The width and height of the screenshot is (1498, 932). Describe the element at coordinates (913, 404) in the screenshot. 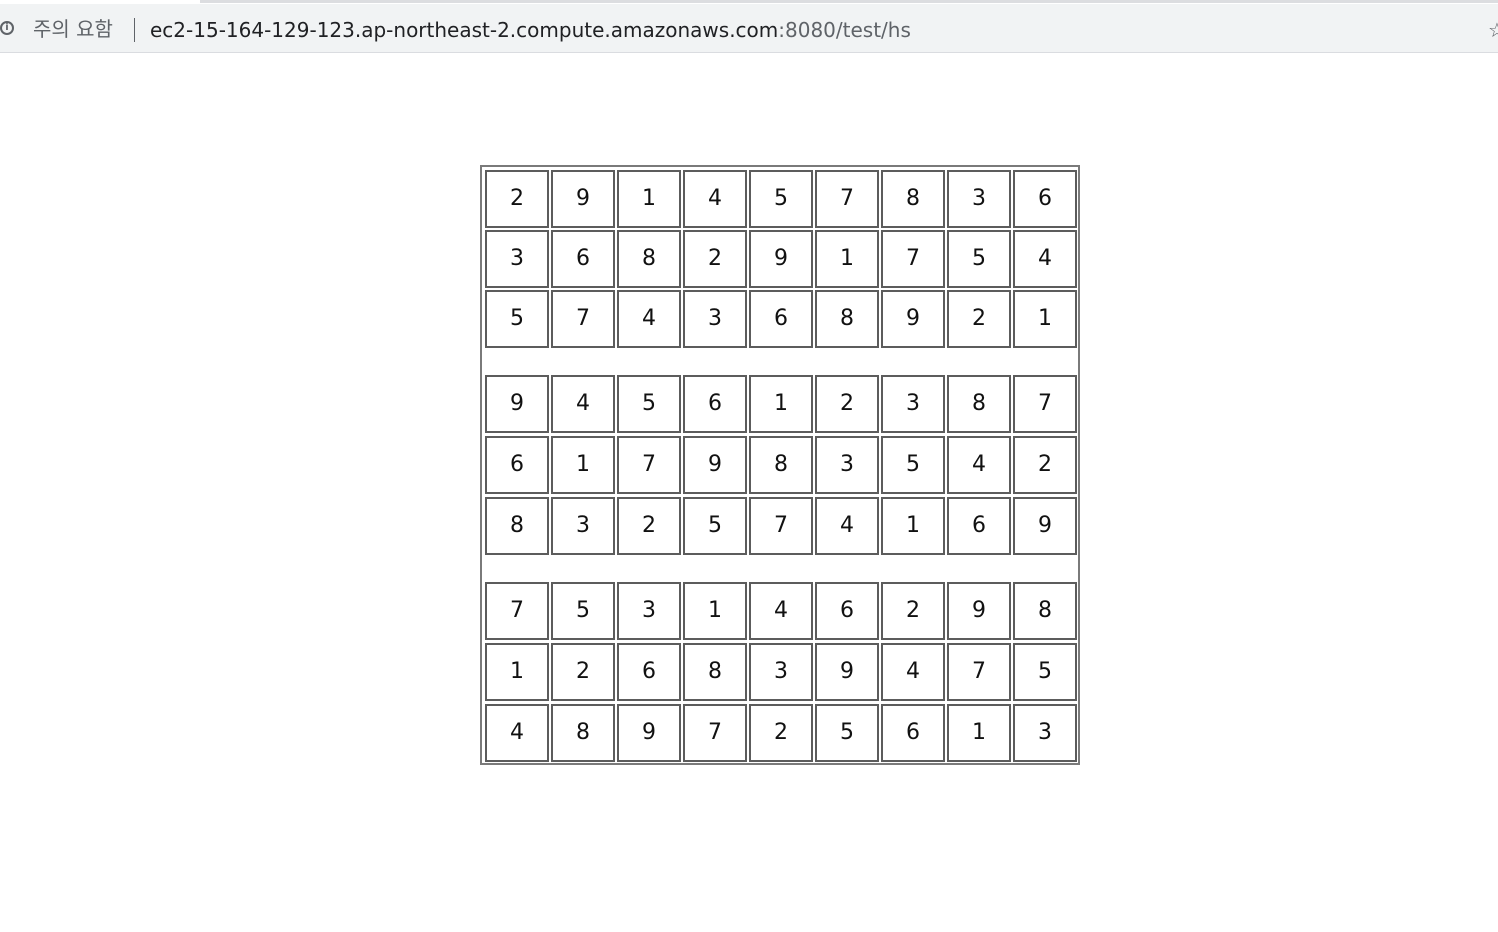

I see `sudoku-cell-r4-c7: 3` at that location.